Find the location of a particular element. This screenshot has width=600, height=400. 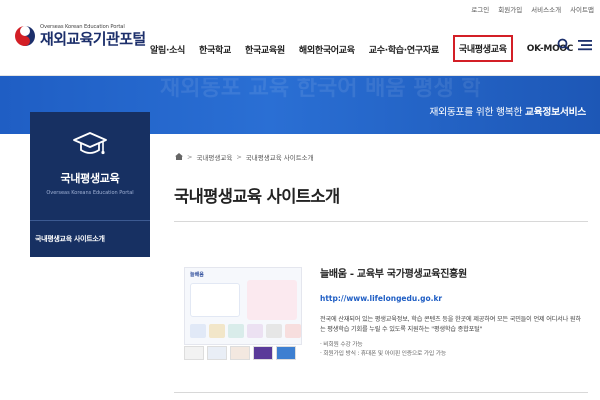

banner-slogan: 재외동포를 위한 행복한 교육정보서비스 is located at coordinates (507, 111).